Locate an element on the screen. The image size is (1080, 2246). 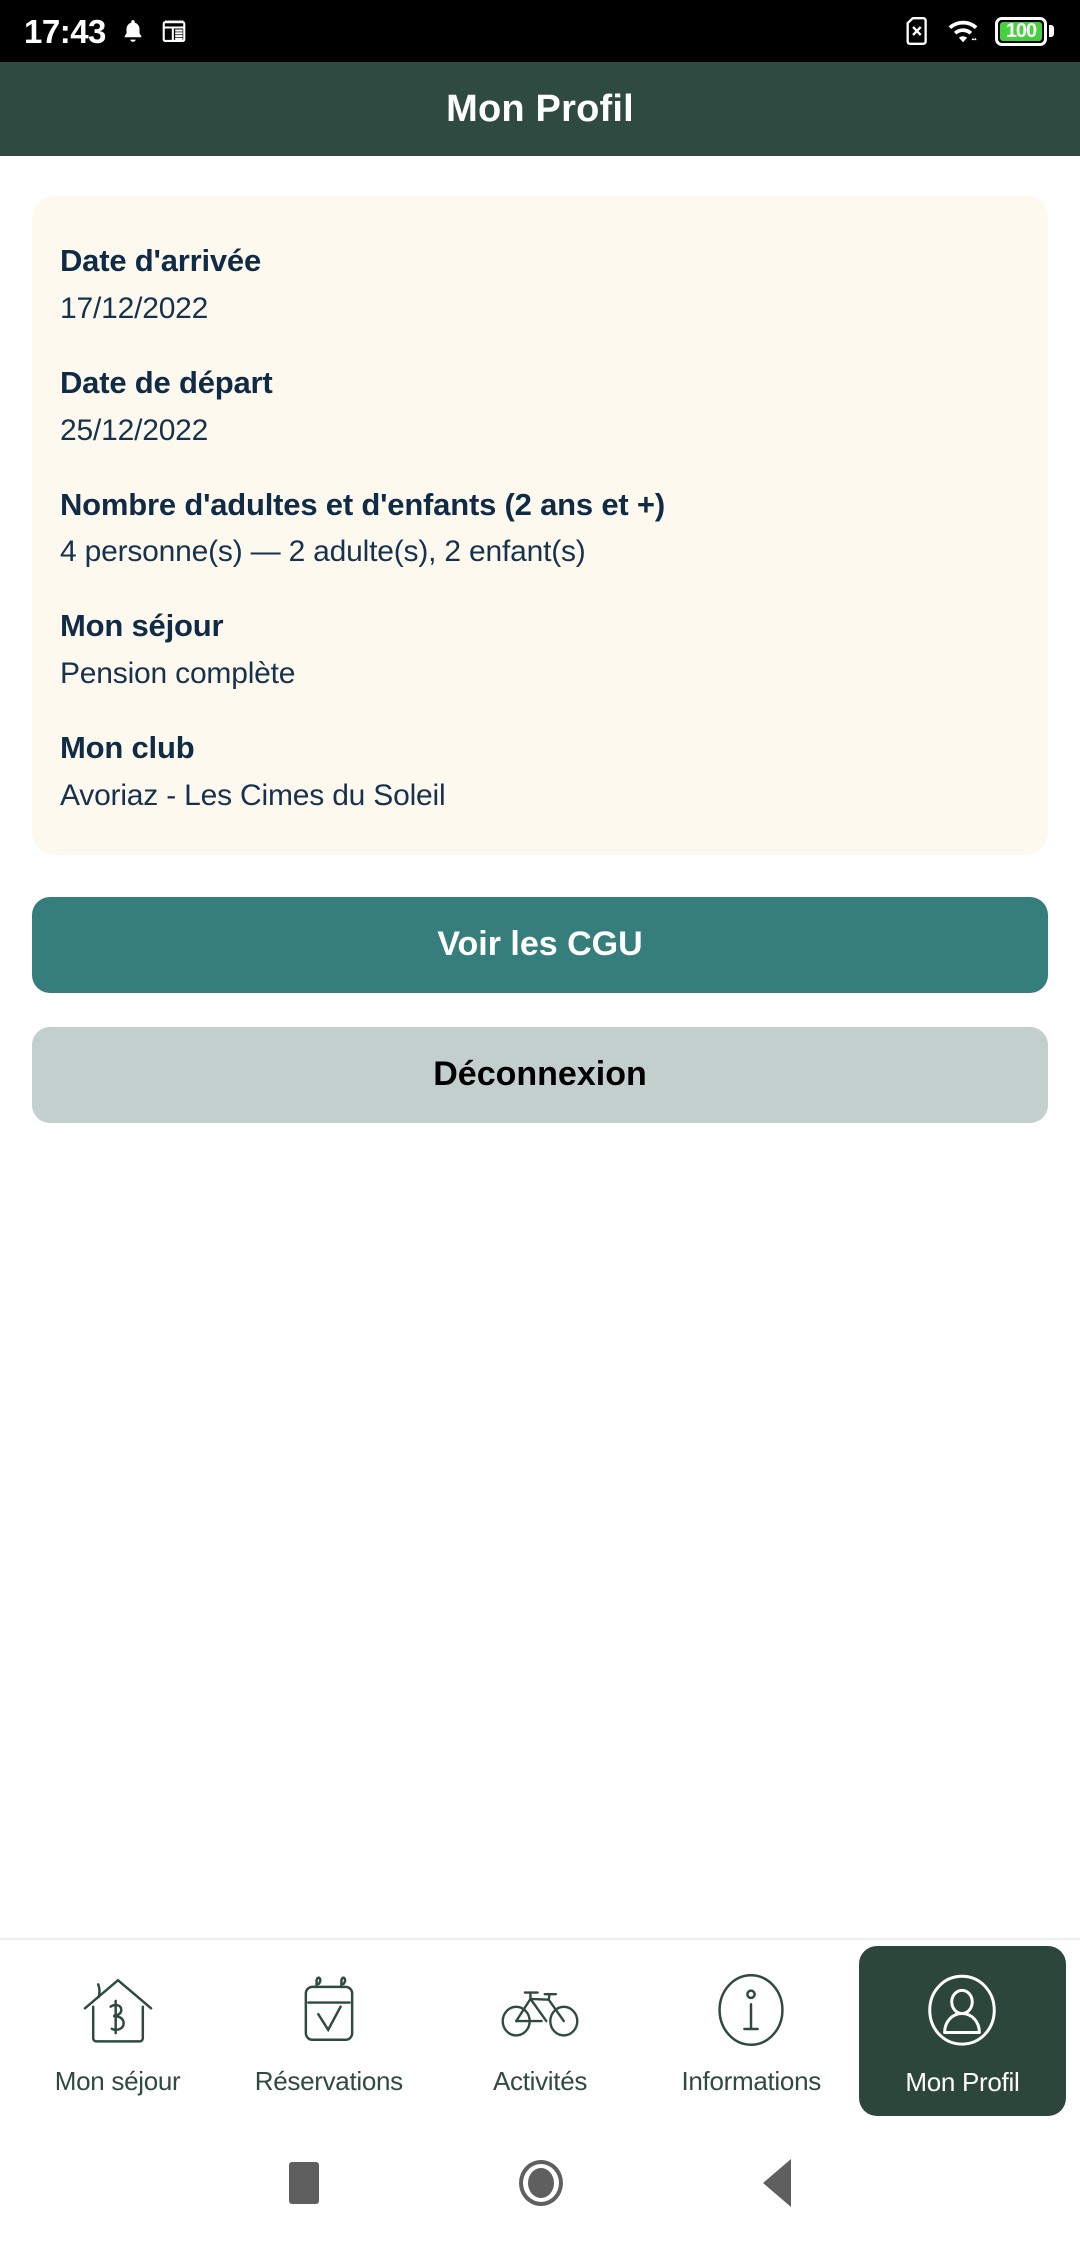
nav-label: Informations is located at coordinates (751, 2080).